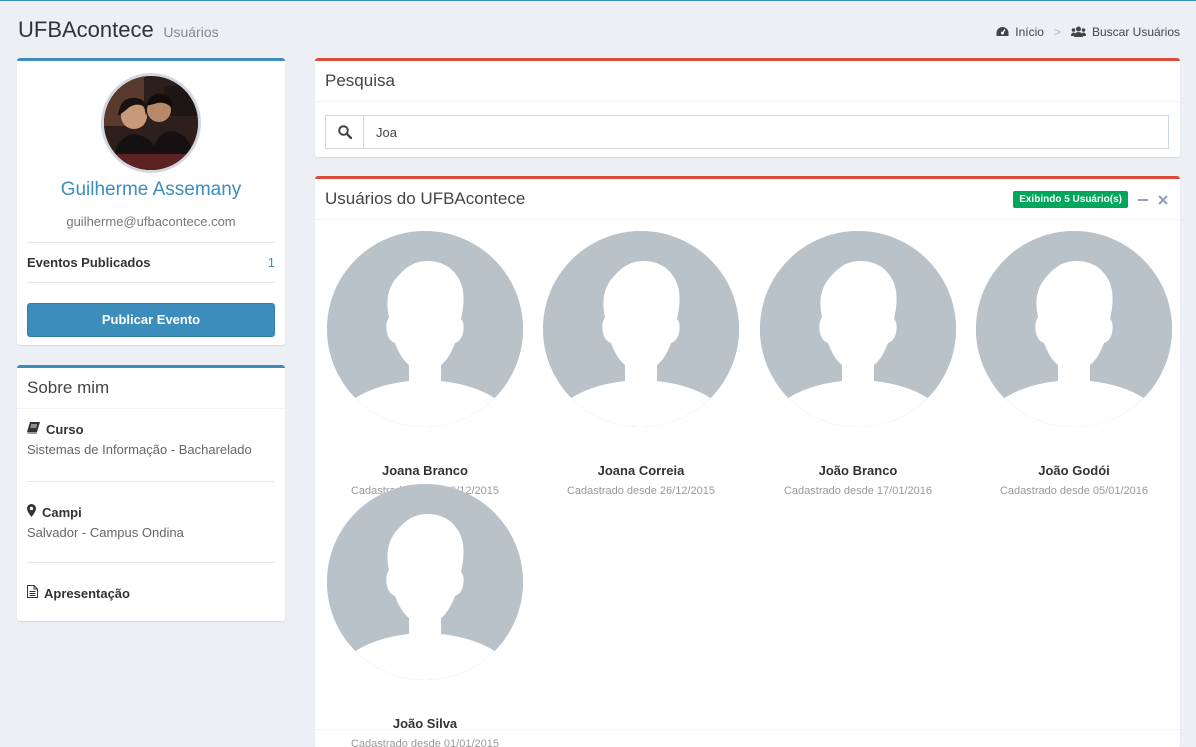 This screenshot has width=1196, height=747. I want to click on about-presentation-label: Apresentação, so click(87, 593).